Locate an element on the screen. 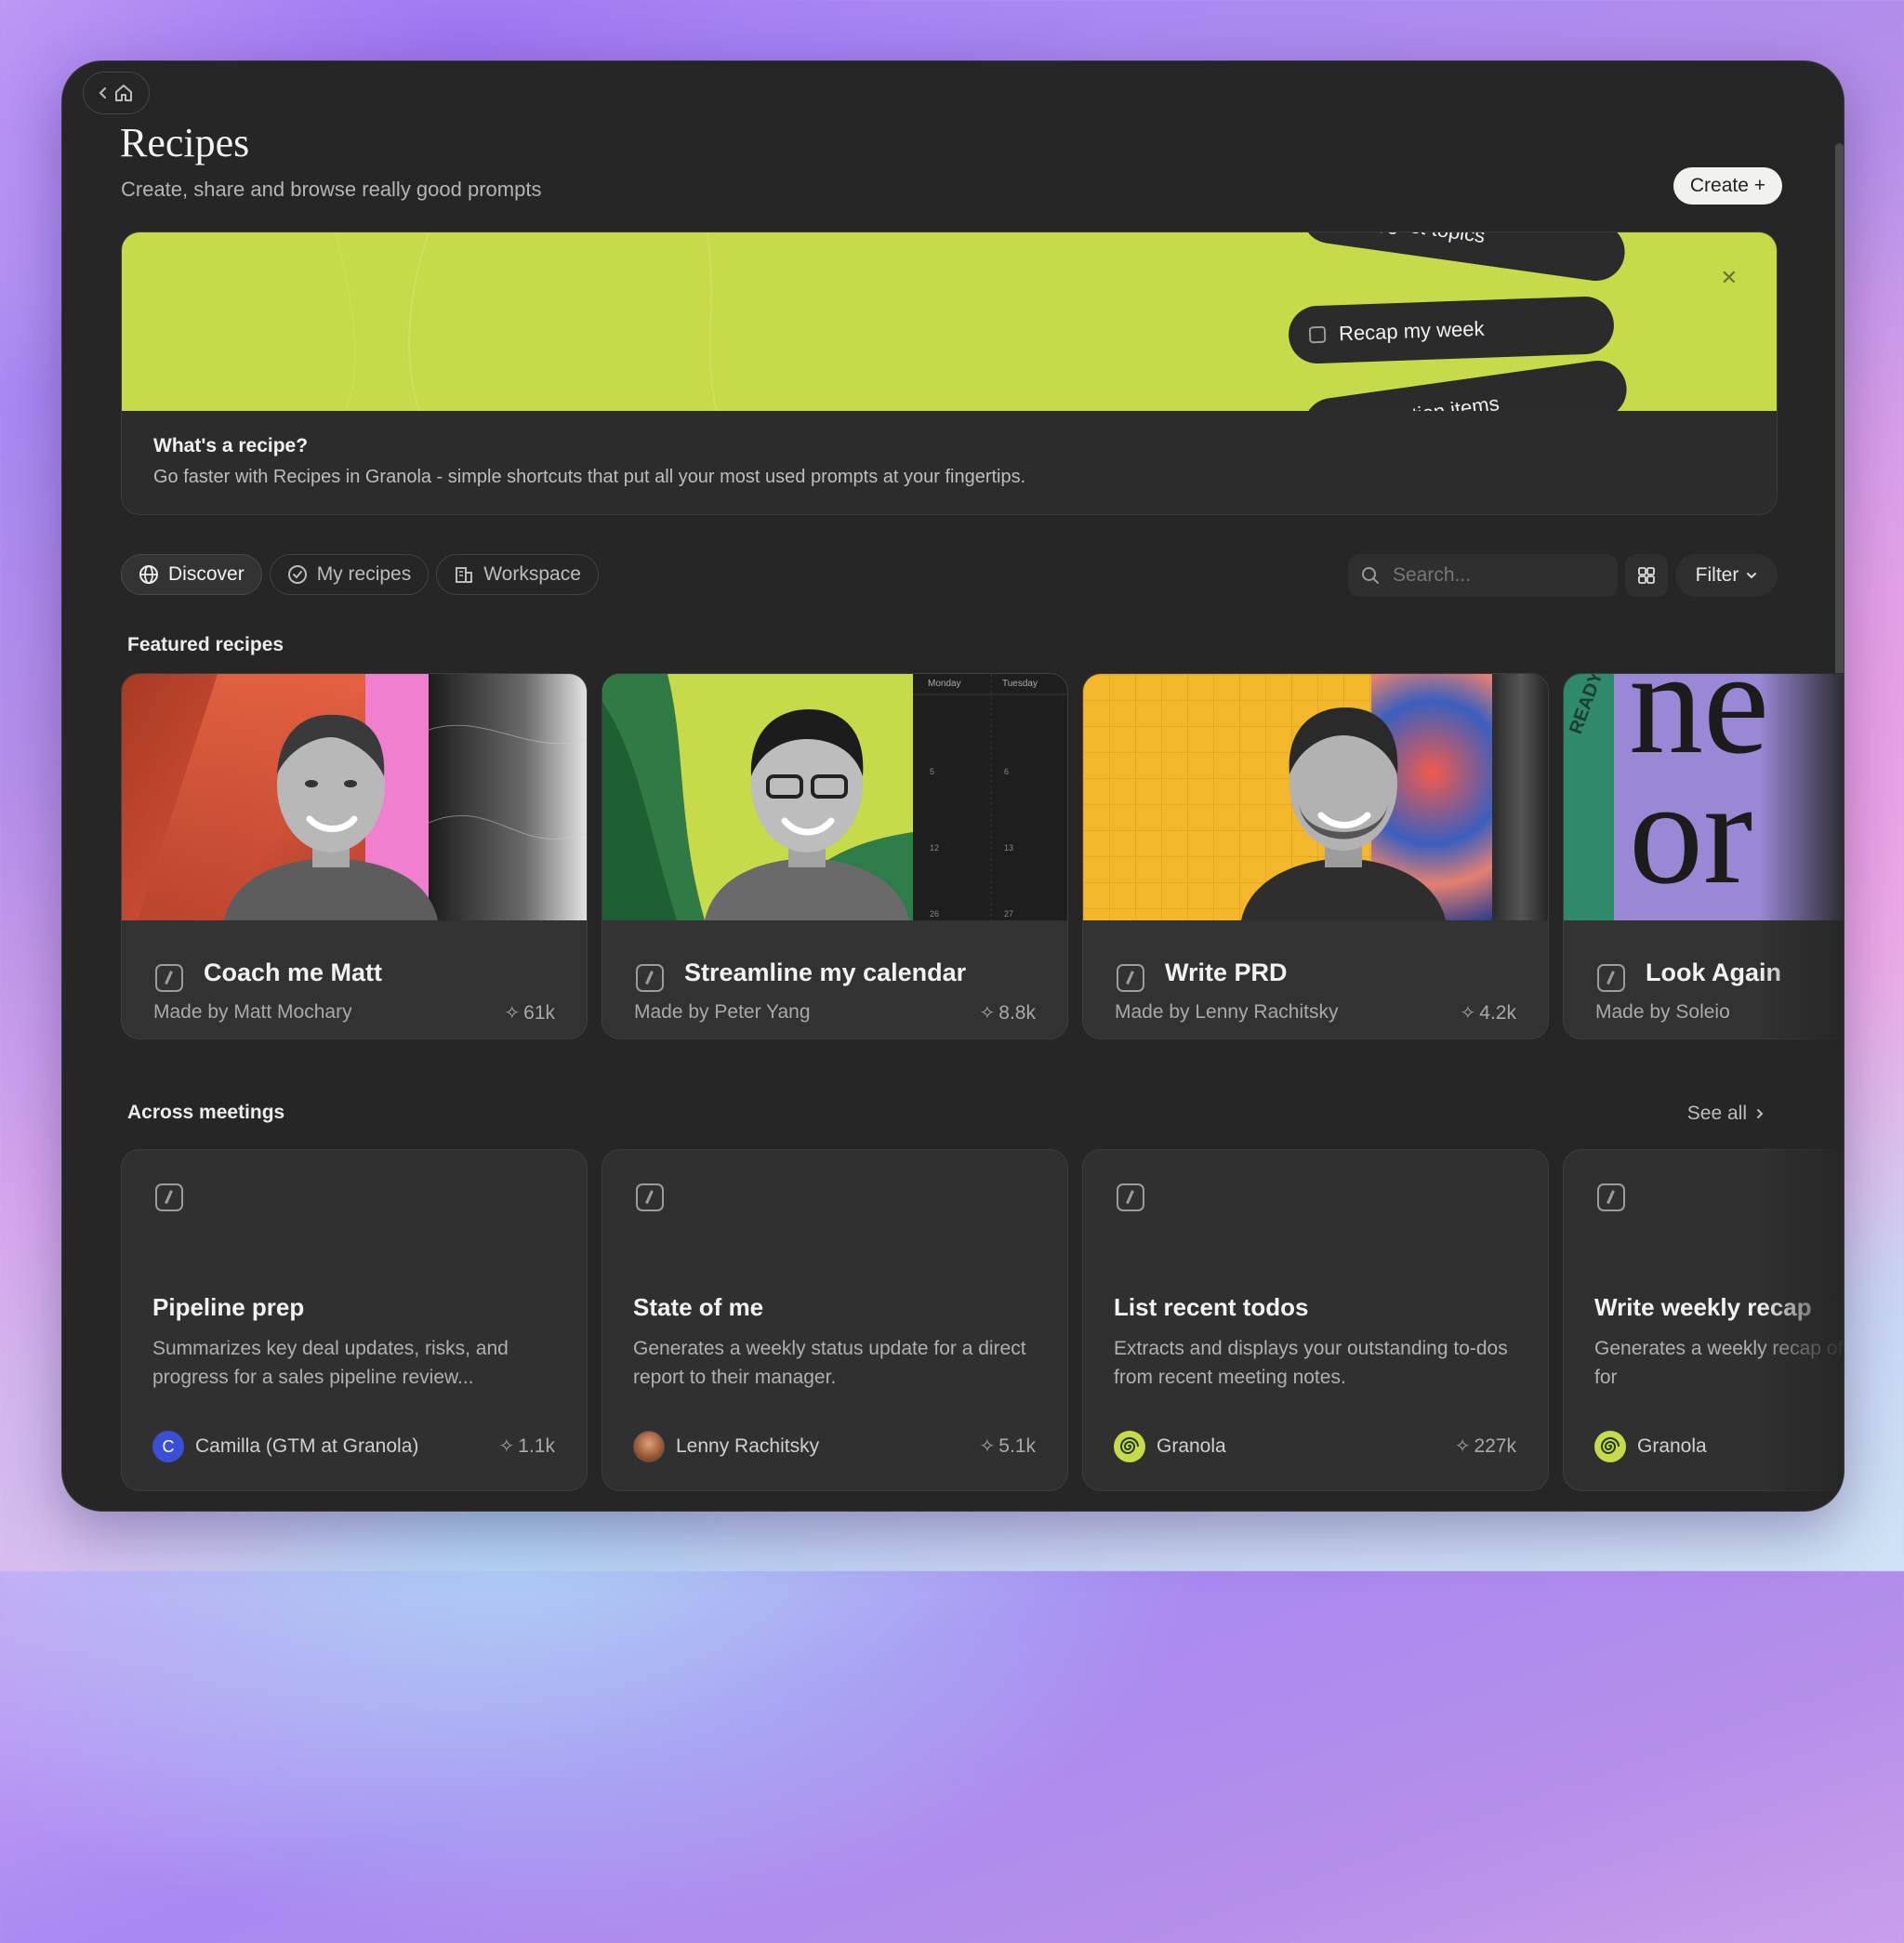  usage-count: ✧ 227k is located at coordinates (1485, 1446).